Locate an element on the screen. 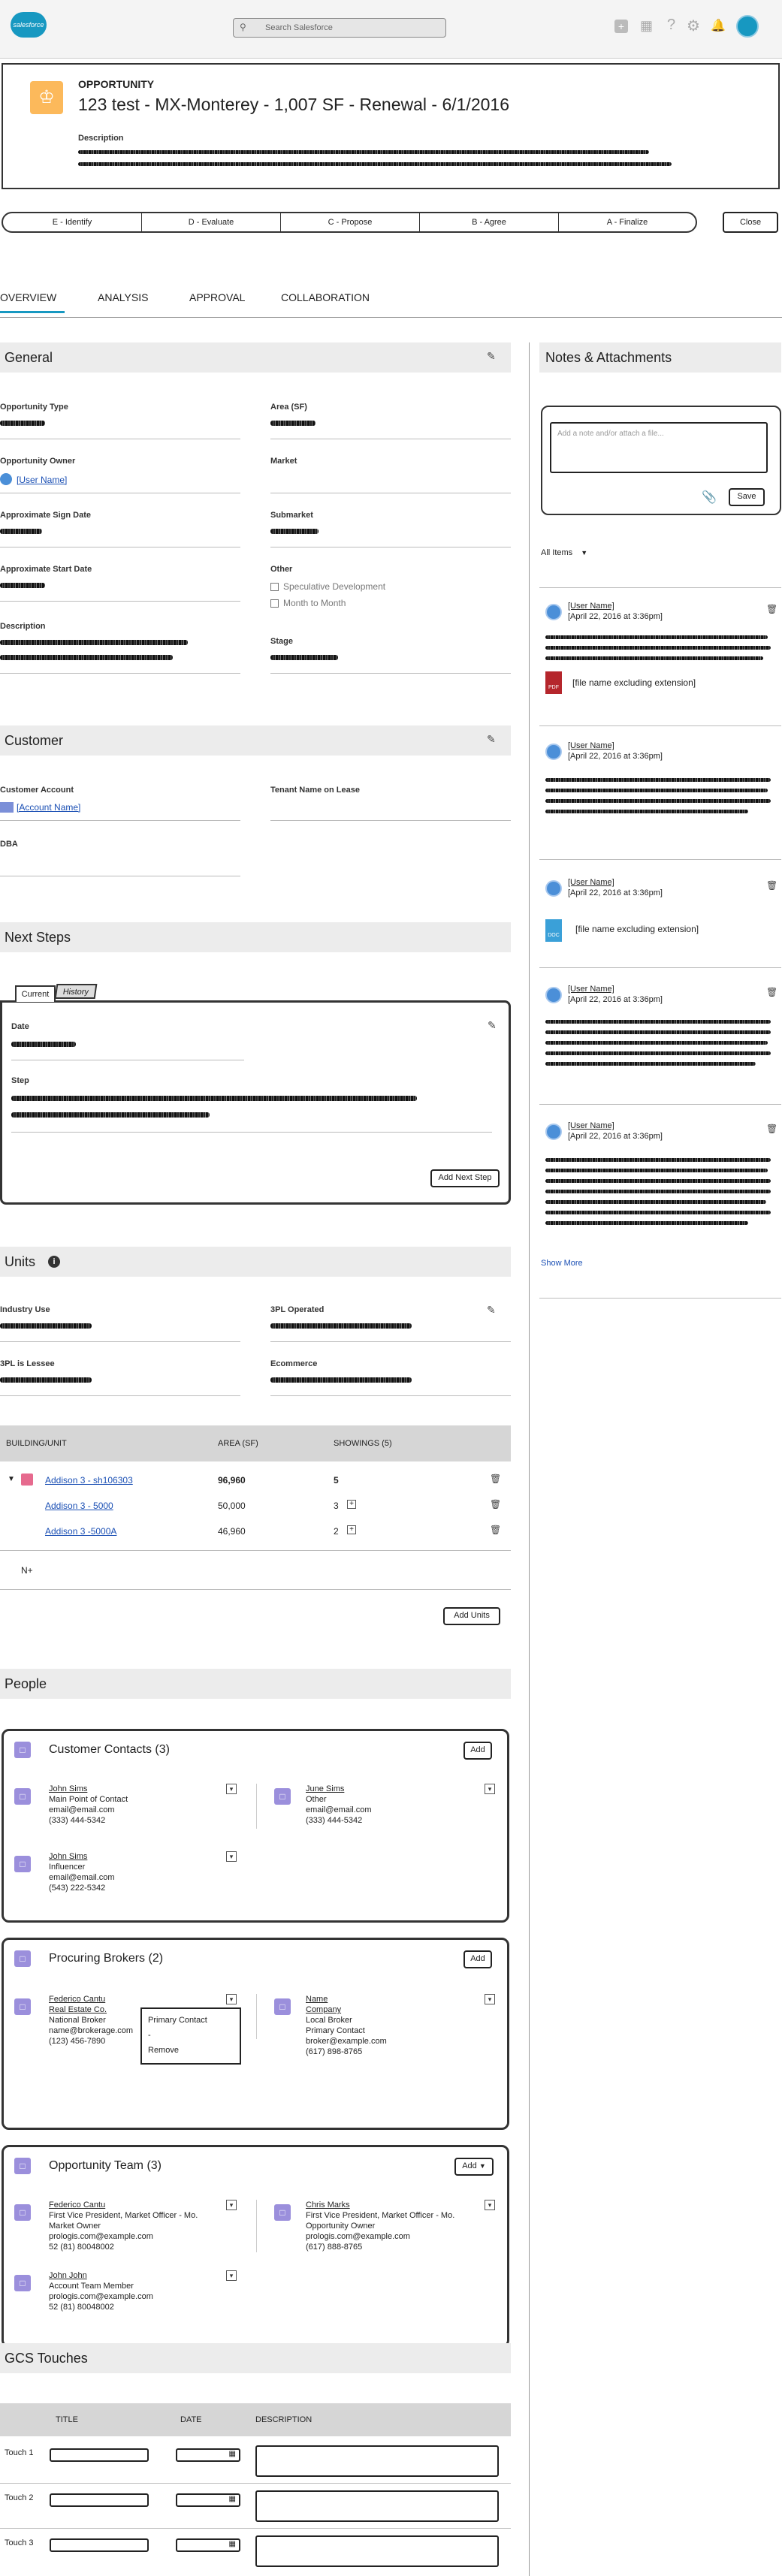 This screenshot has height=2576, width=782. grid-icon: ▦ is located at coordinates (646, 26).